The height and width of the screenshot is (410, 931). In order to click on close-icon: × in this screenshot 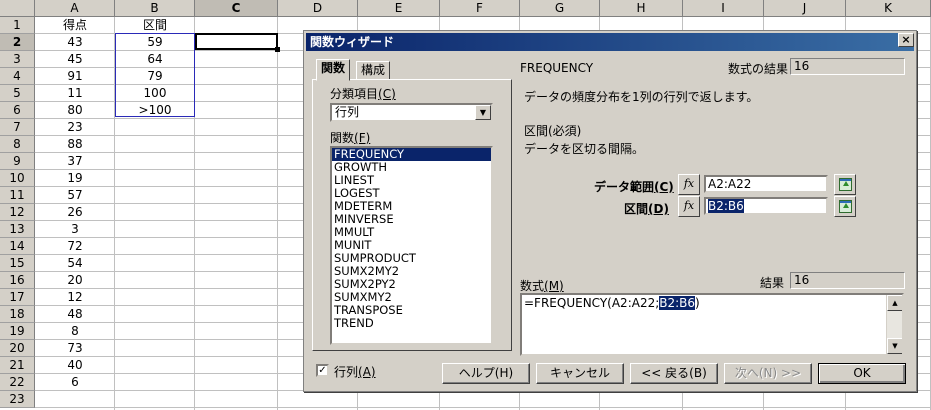, I will do `click(906, 39)`.